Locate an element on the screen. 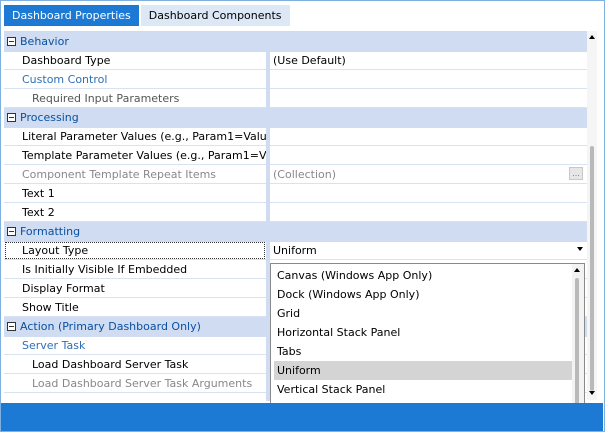 The height and width of the screenshot is (432, 605). layout-type-select: Uniform is located at coordinates (428, 250).